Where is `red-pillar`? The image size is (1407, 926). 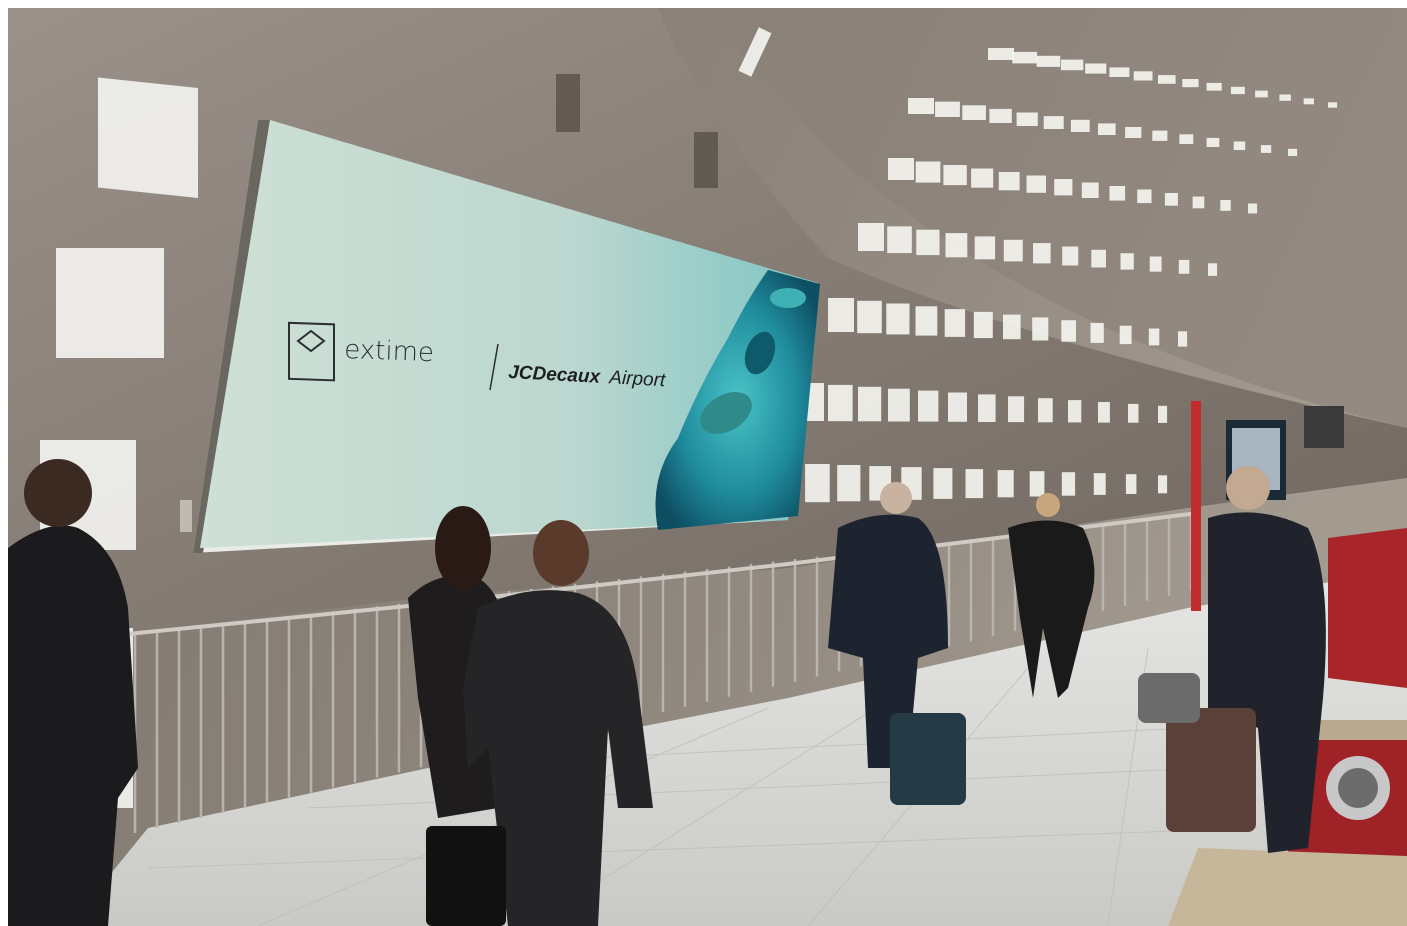 red-pillar is located at coordinates (1196, 506).